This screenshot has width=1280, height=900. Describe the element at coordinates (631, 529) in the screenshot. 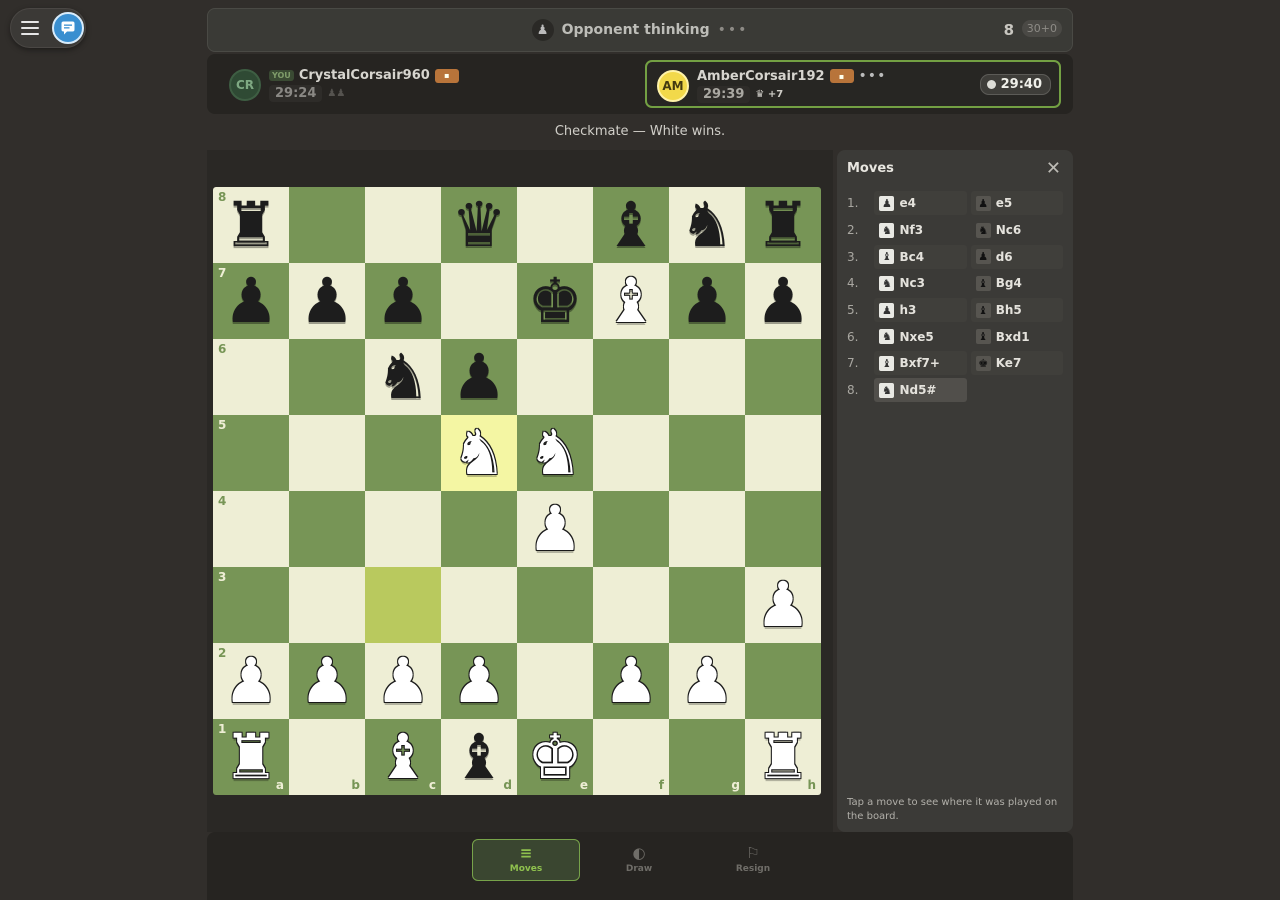

I see `square-f4` at that location.